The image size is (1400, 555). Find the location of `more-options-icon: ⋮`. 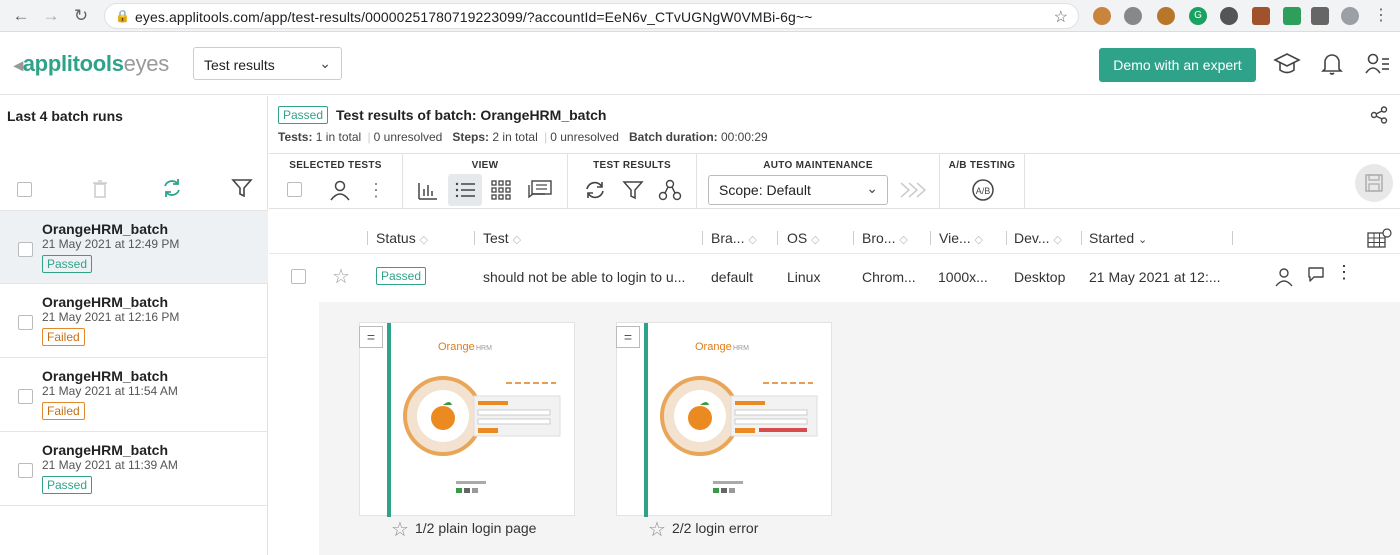

more-options-icon: ⋮ is located at coordinates (376, 190).